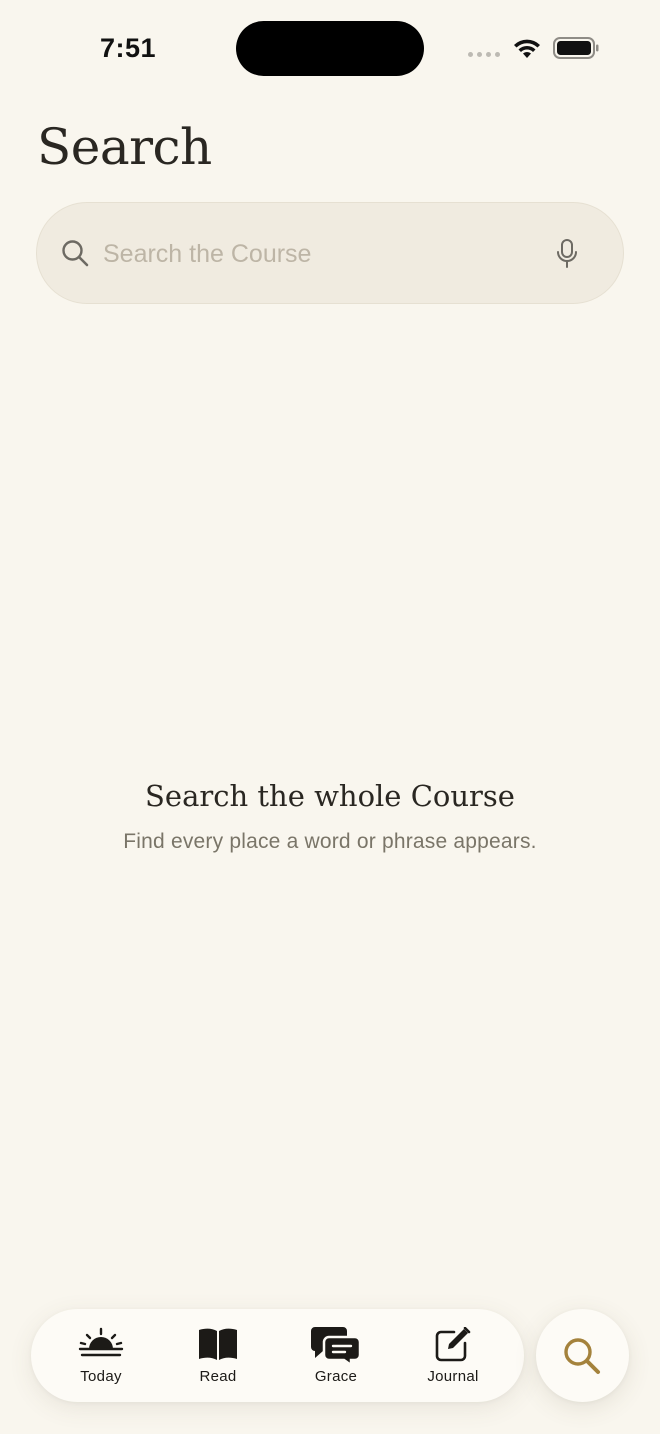 The width and height of the screenshot is (660, 1434). Describe the element at coordinates (277, 1355) in the screenshot. I see `tab-bar: Today Read Grace Journal` at that location.